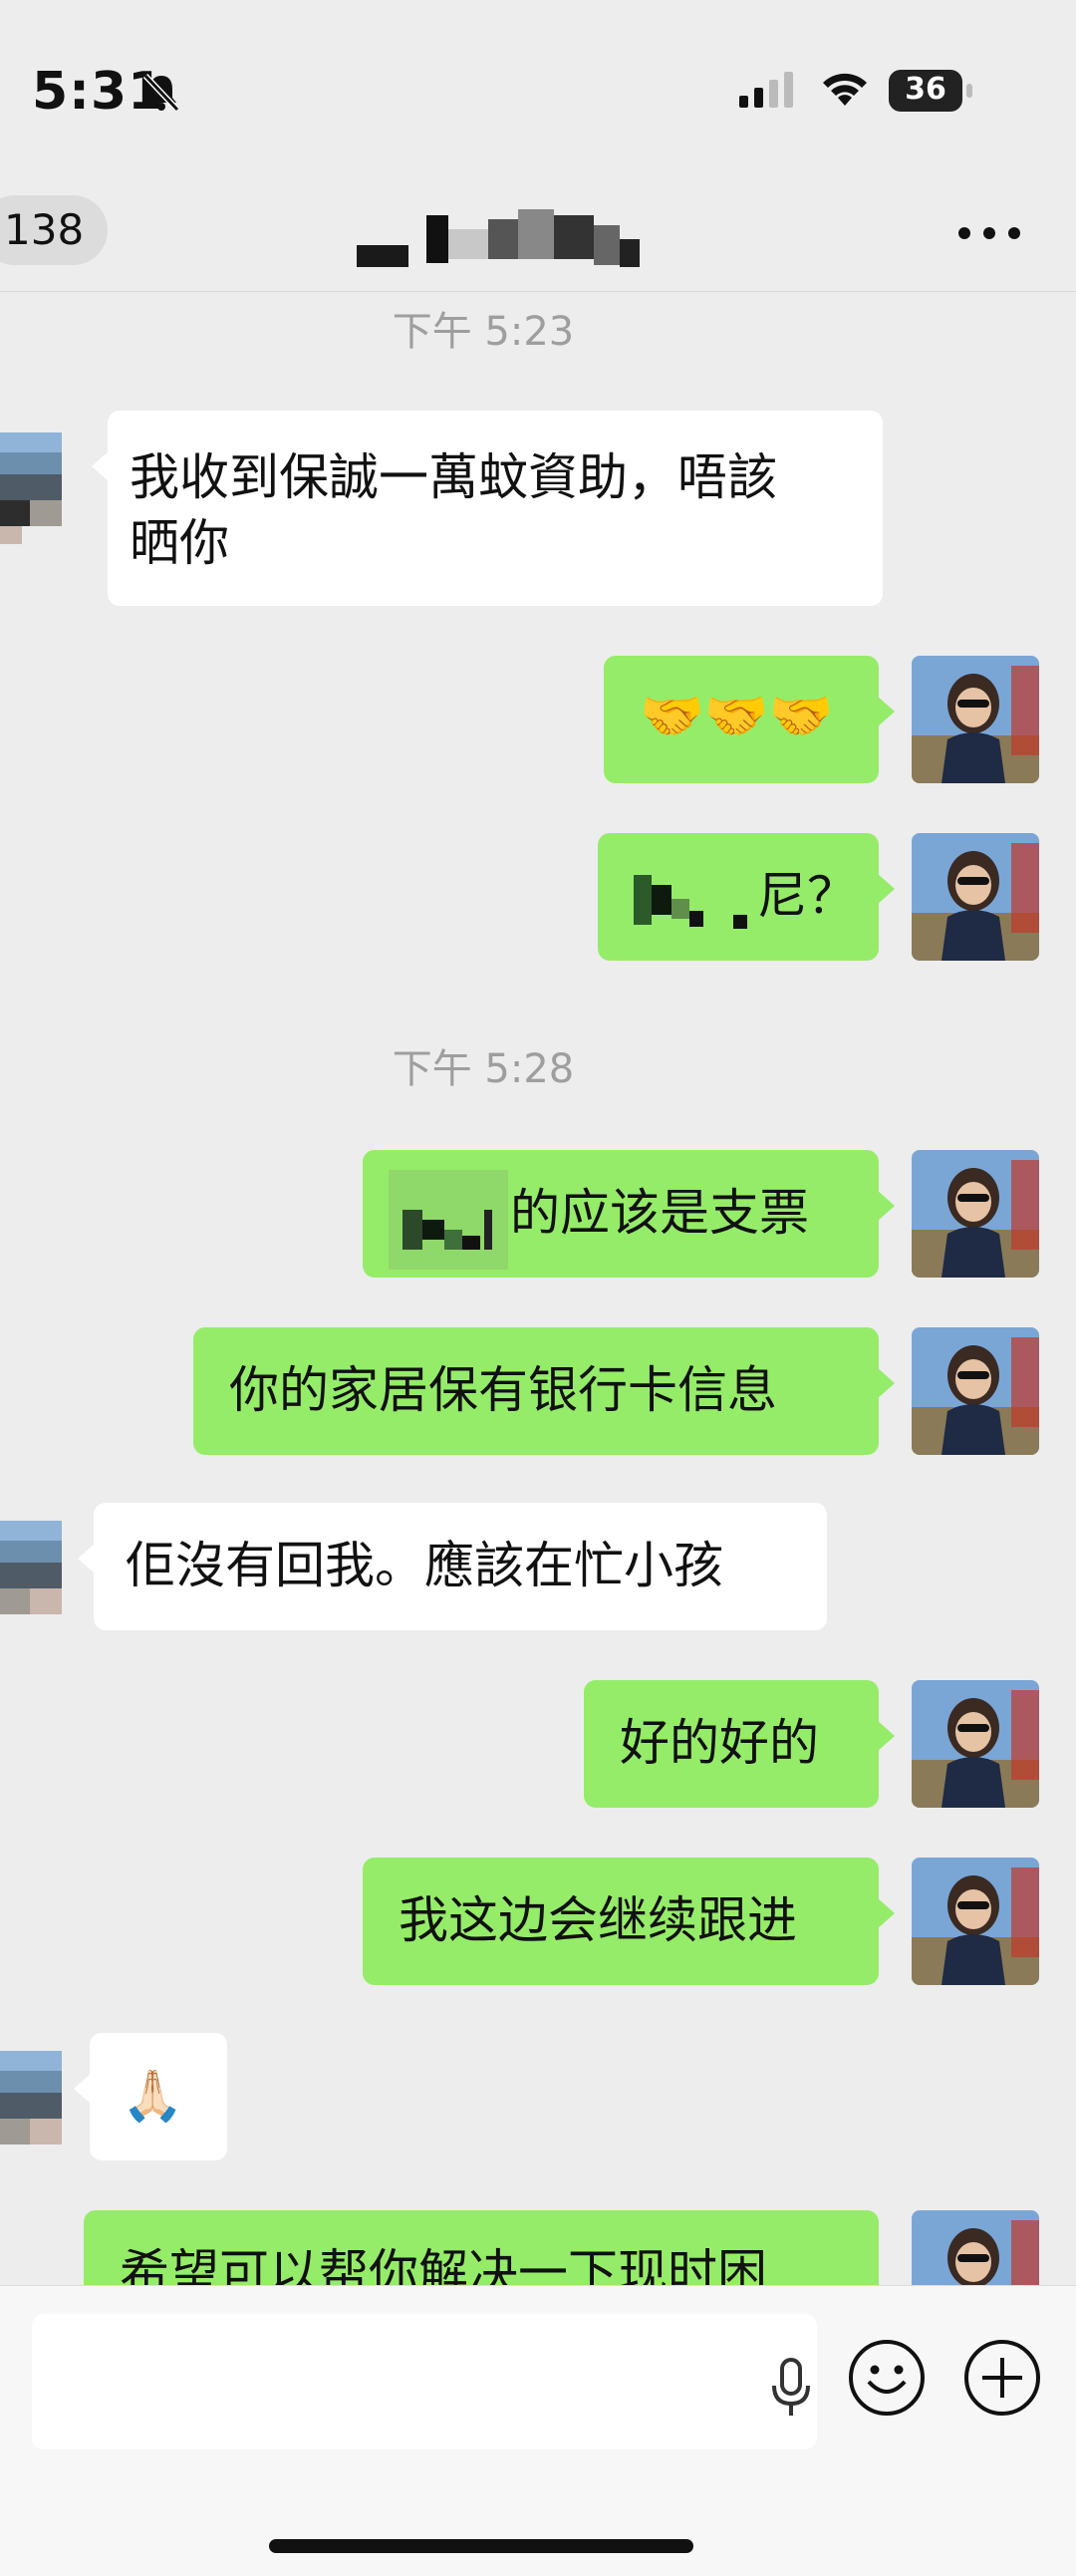 The height and width of the screenshot is (2576, 1076). I want to click on message-text: 尼？, so click(807, 896).